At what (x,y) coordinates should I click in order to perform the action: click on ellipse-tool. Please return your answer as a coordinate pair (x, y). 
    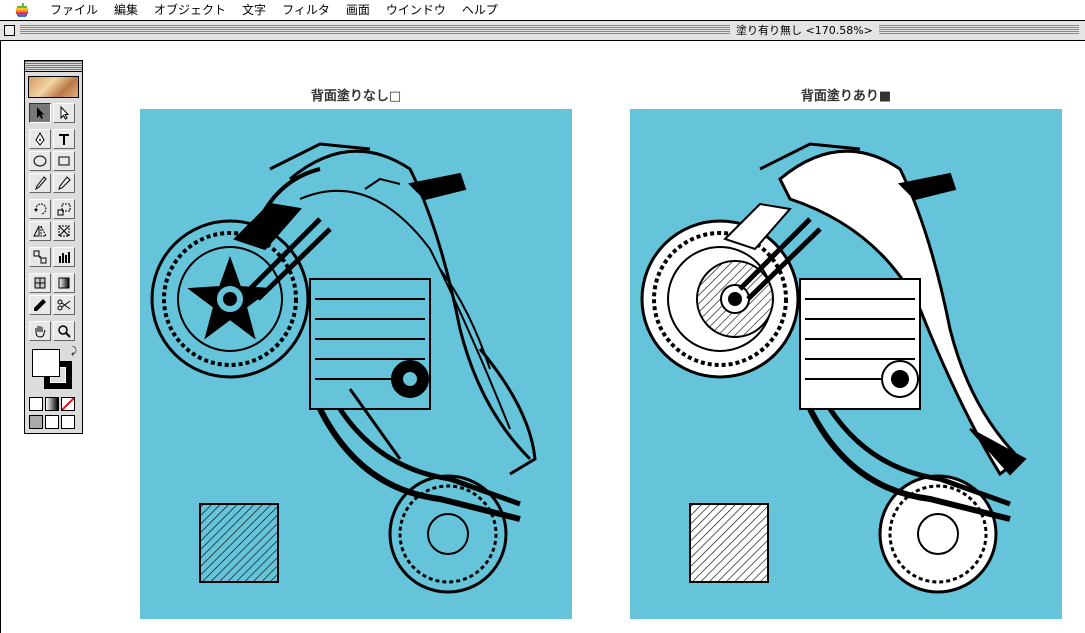
    Looking at the image, I should click on (40, 161).